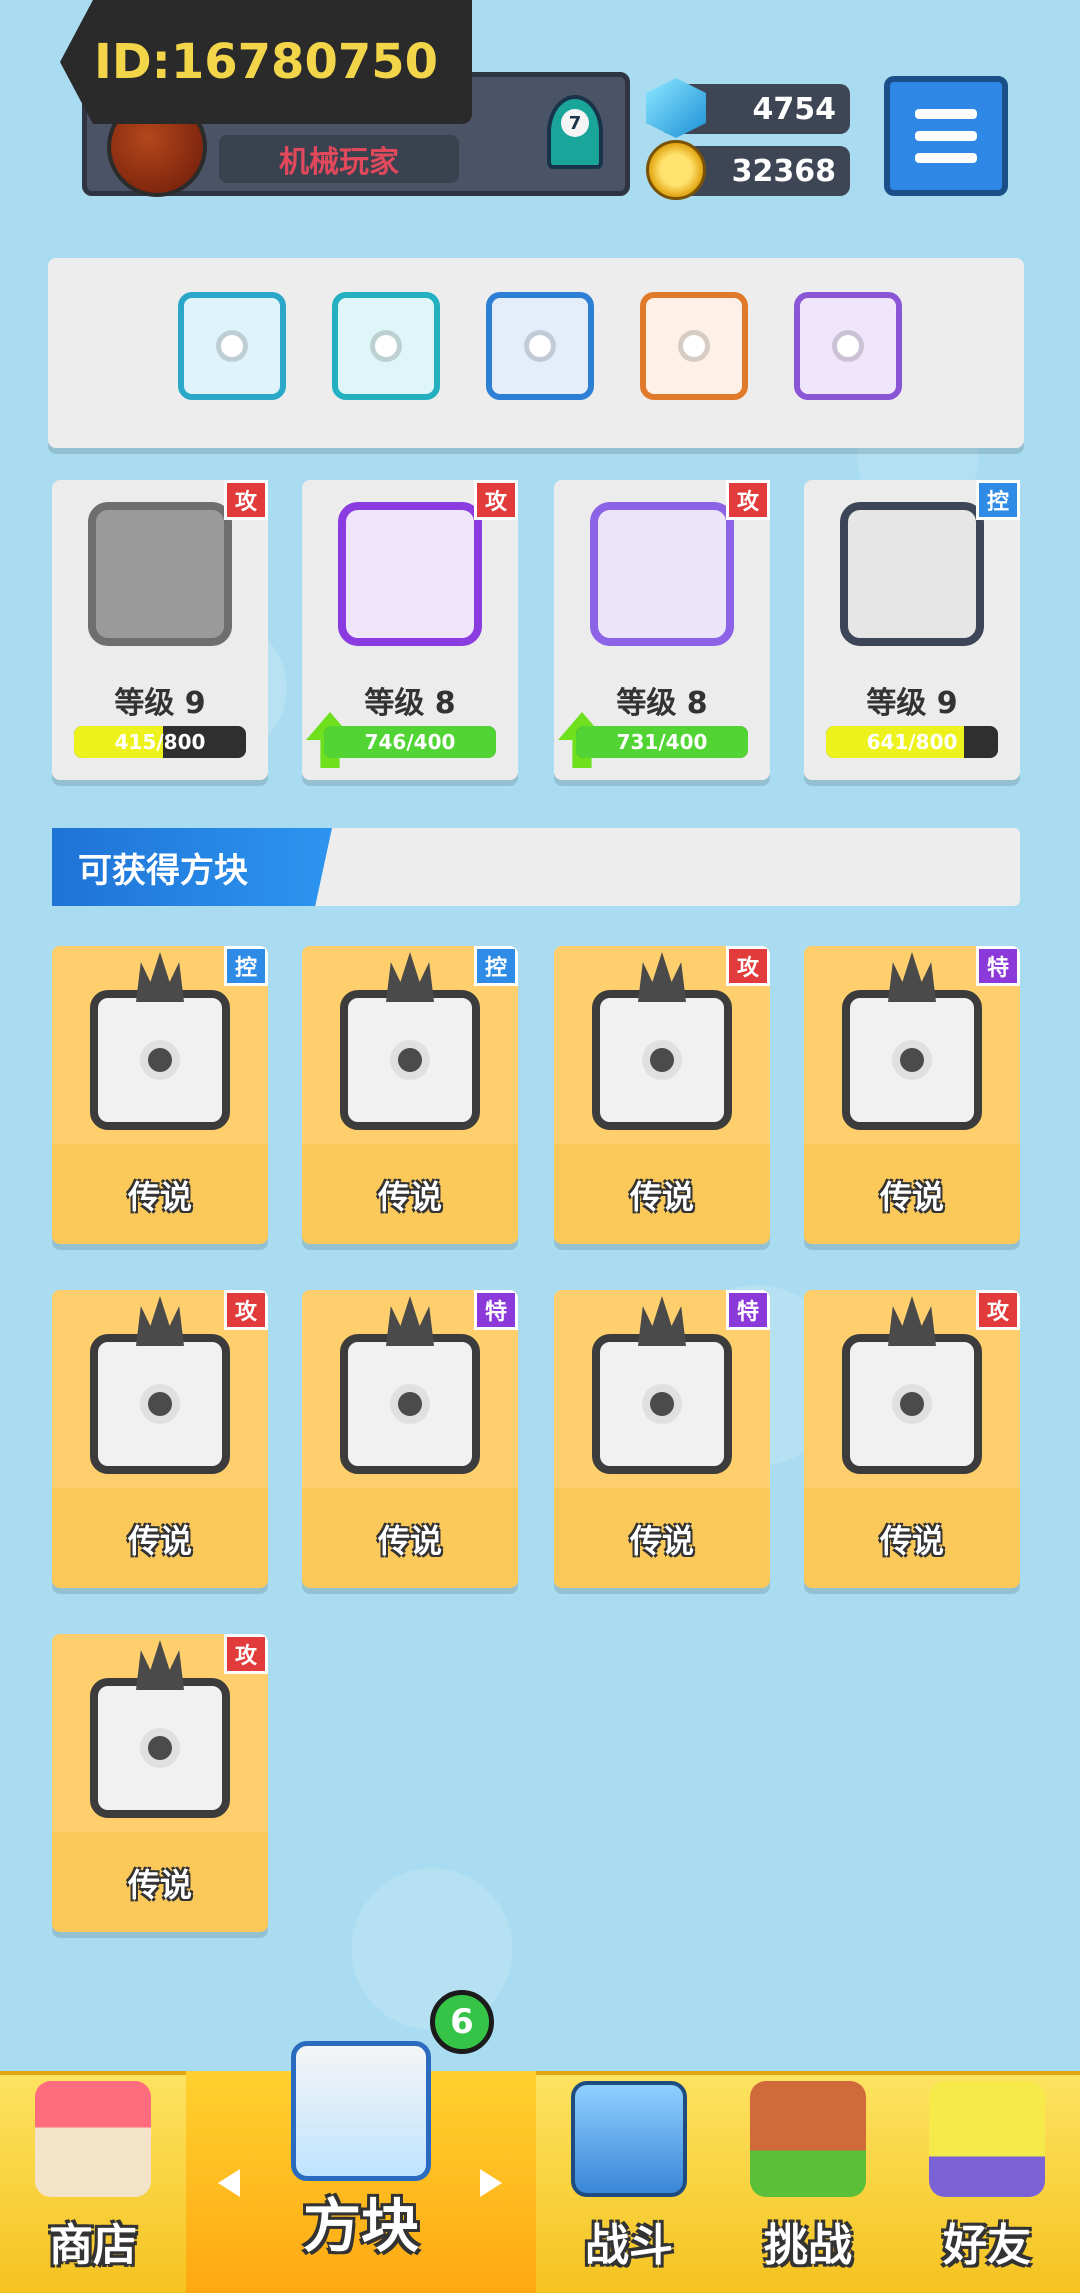 This screenshot has width=1080, height=2293. What do you see at coordinates (410, 574) in the screenshot?
I see `path-dice-icon` at bounding box center [410, 574].